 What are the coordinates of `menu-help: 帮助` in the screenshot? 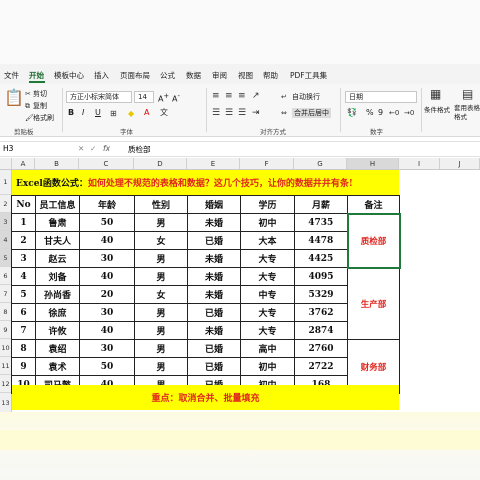 It's located at (270, 75).